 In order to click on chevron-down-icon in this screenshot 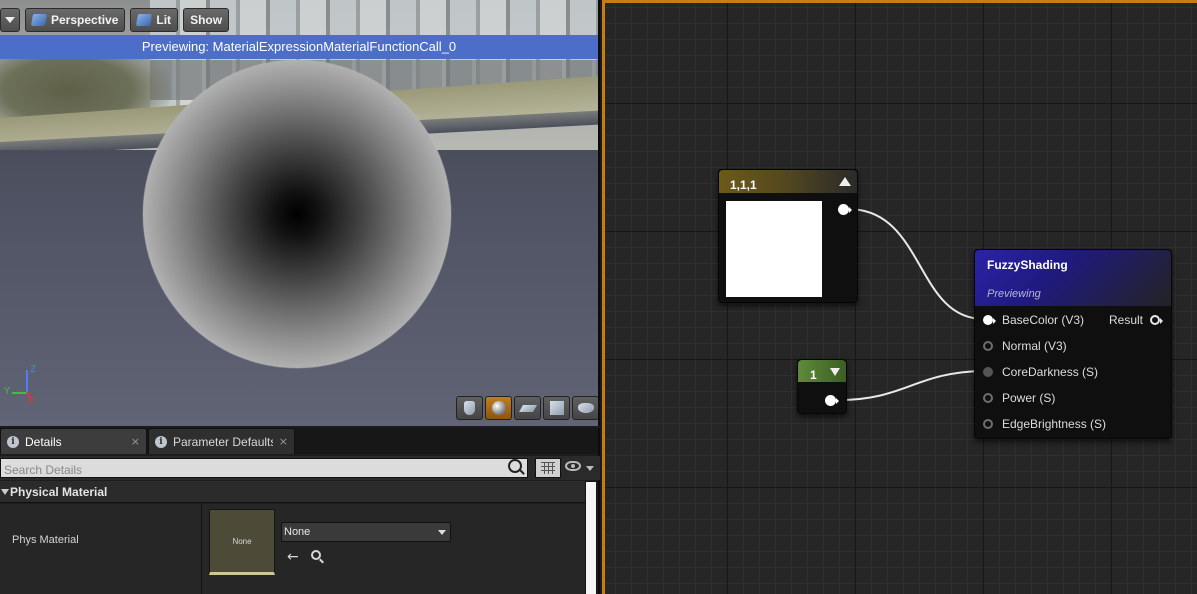, I will do `click(442, 532)`.